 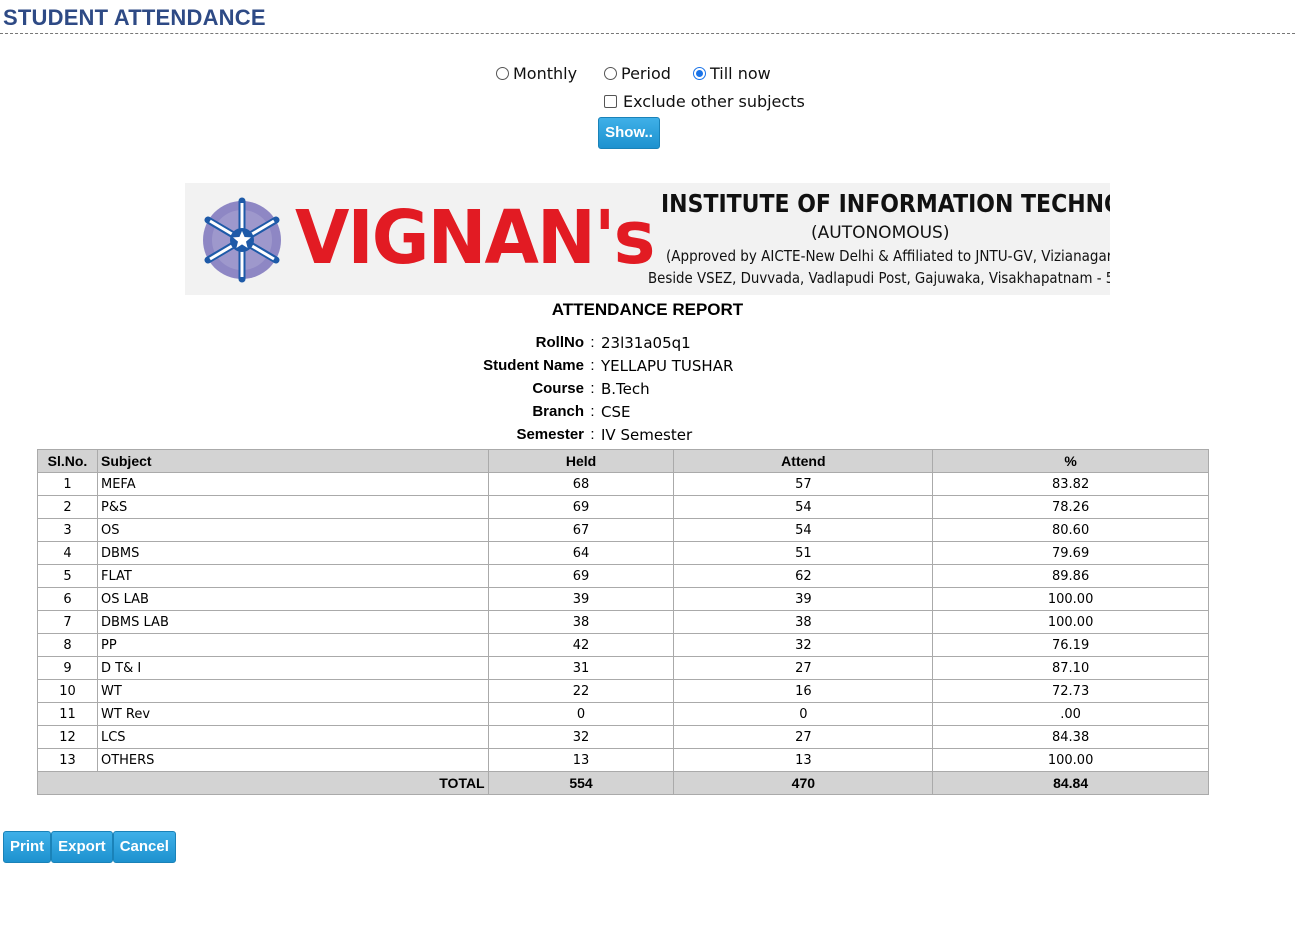 What do you see at coordinates (625, 388) in the screenshot?
I see `course-value: B.Tech` at bounding box center [625, 388].